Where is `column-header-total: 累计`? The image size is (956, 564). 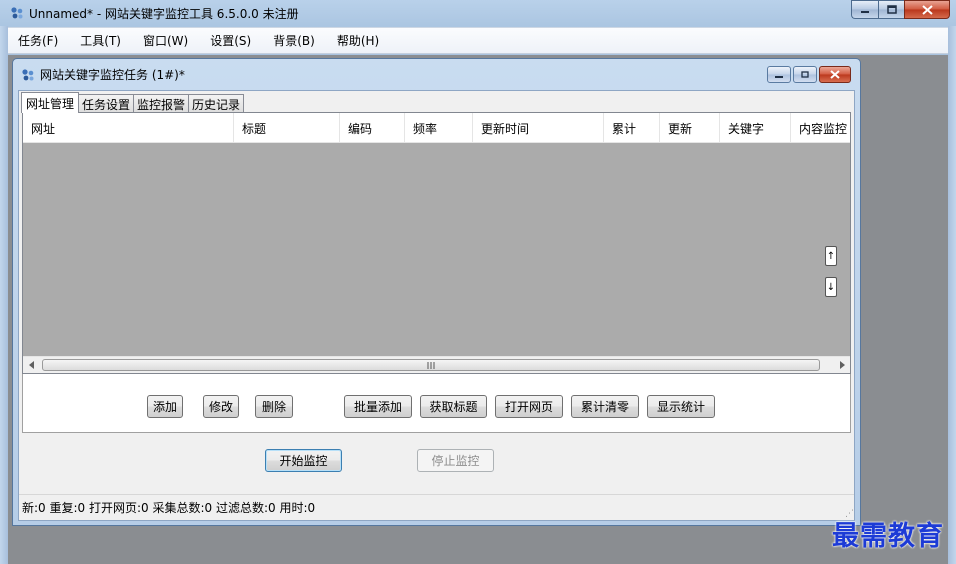 column-header-total: 累计 is located at coordinates (632, 127).